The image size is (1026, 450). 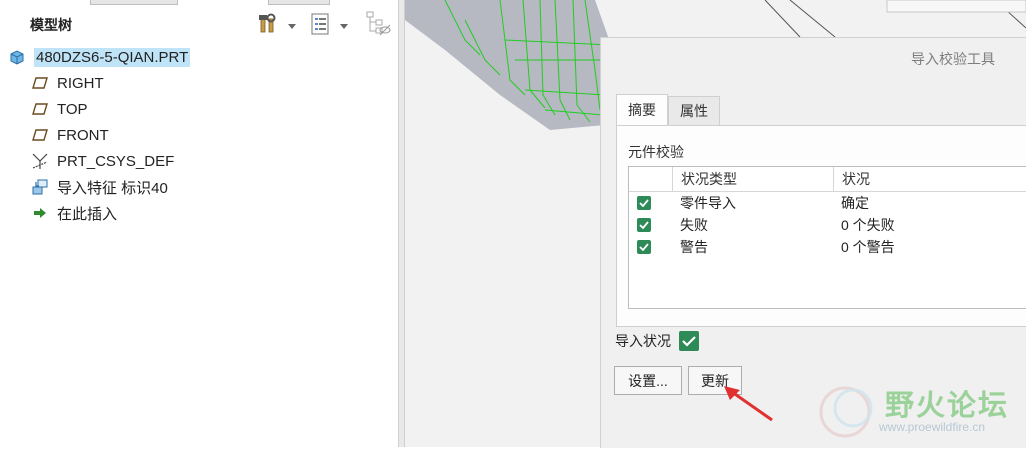 What do you see at coordinates (200, 57) in the screenshot?
I see `tree-node-part: 480DZS6-5-QIAN.PRT` at bounding box center [200, 57].